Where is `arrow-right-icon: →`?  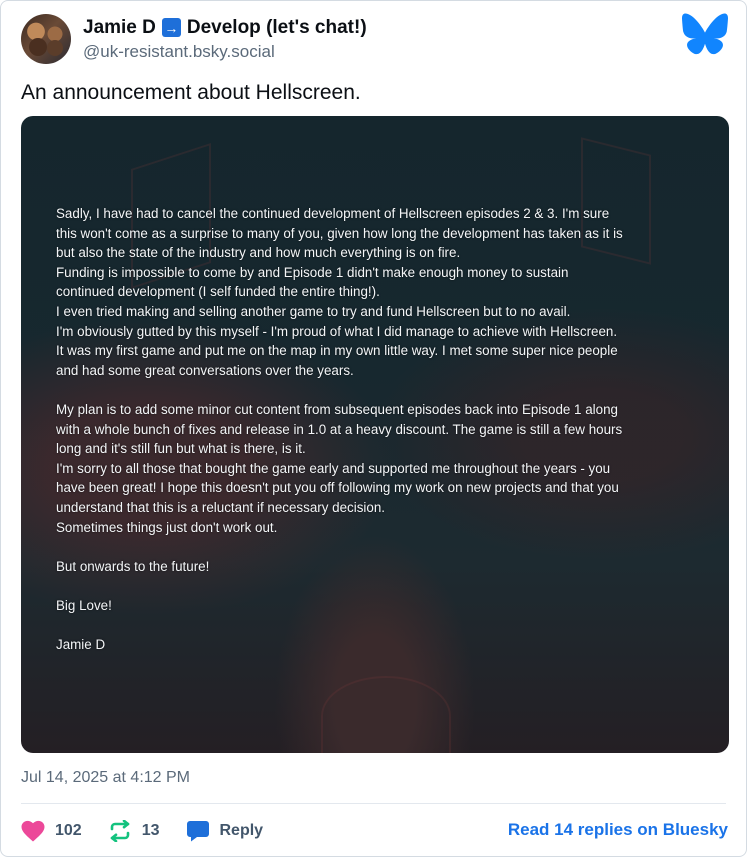
arrow-right-icon: → is located at coordinates (171, 27).